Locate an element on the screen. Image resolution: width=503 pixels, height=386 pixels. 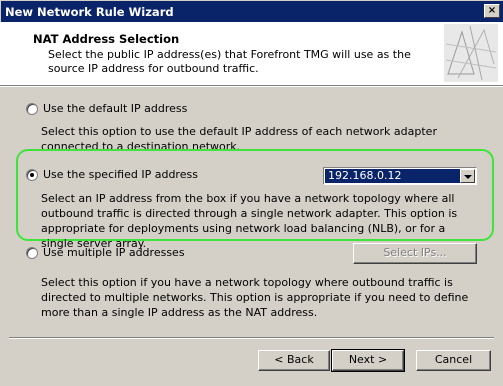
default-ip-radio is located at coordinates (32, 109).